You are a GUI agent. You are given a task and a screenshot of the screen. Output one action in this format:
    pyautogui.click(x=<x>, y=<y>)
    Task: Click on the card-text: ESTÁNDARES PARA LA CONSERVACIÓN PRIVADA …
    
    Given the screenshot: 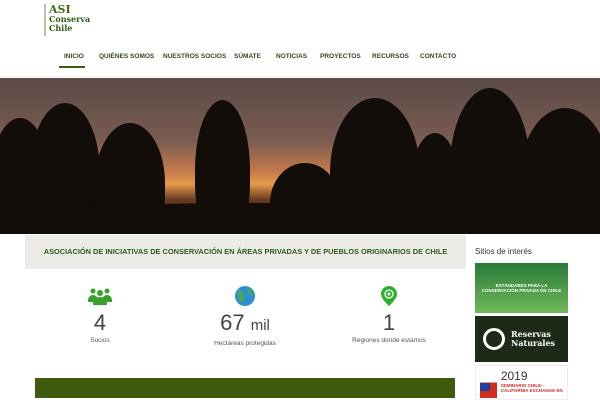 What is the action you would take?
    pyautogui.click(x=521, y=288)
    